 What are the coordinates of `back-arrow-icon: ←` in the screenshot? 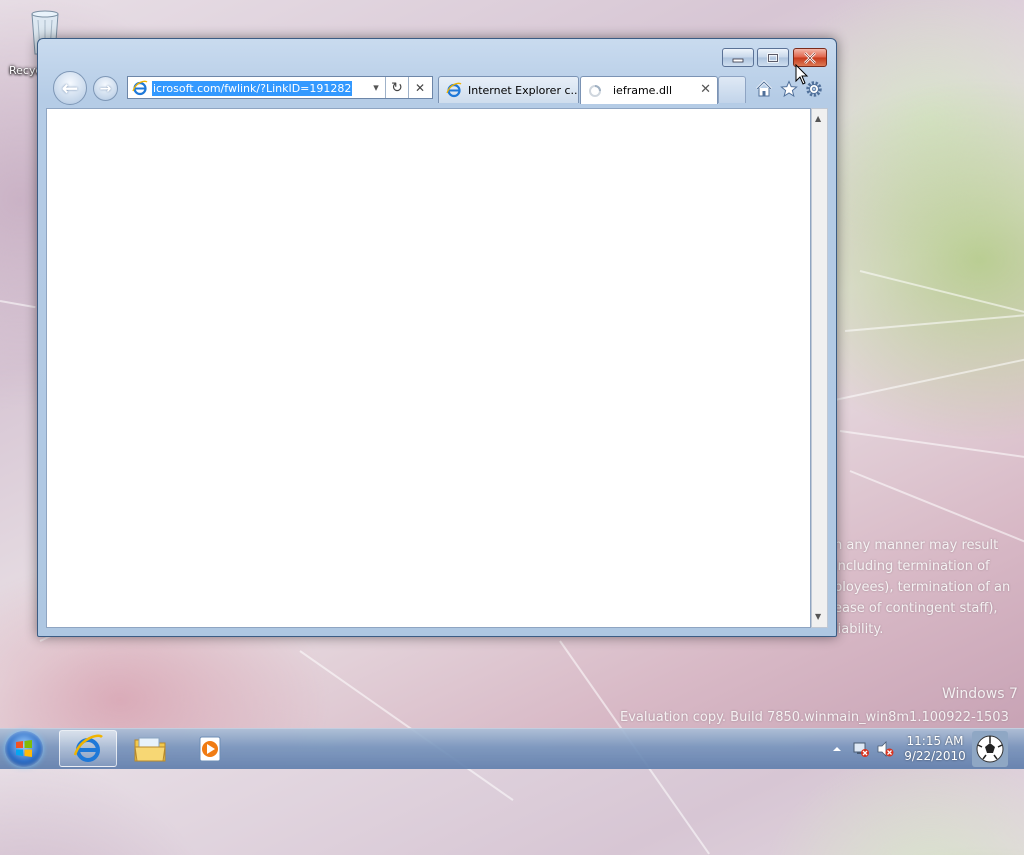 It's located at (70, 88).